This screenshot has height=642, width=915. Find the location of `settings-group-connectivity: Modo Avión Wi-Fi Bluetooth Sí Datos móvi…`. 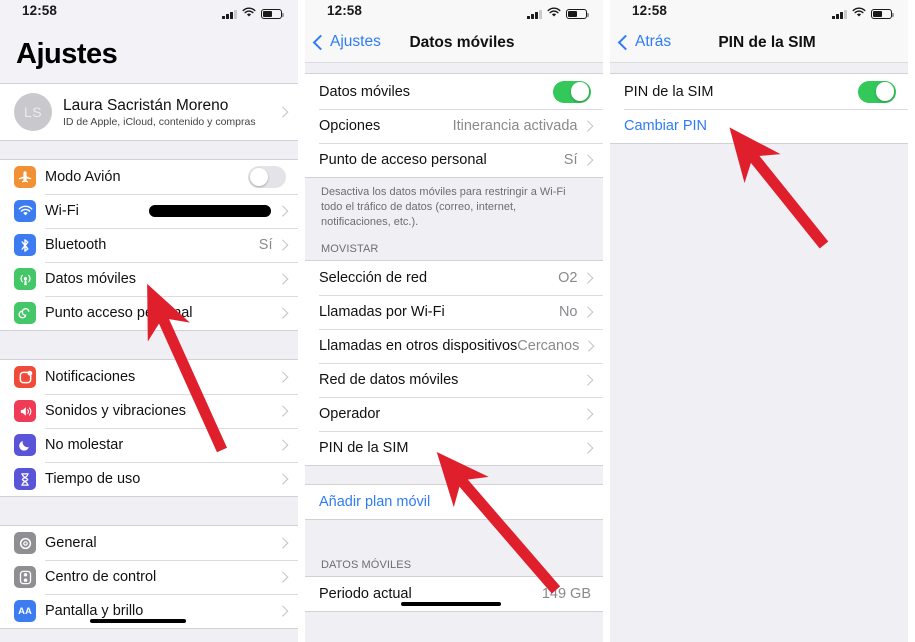

settings-group-connectivity: Modo Avión Wi-Fi Bluetooth Sí Datos móvi… is located at coordinates (149, 245).